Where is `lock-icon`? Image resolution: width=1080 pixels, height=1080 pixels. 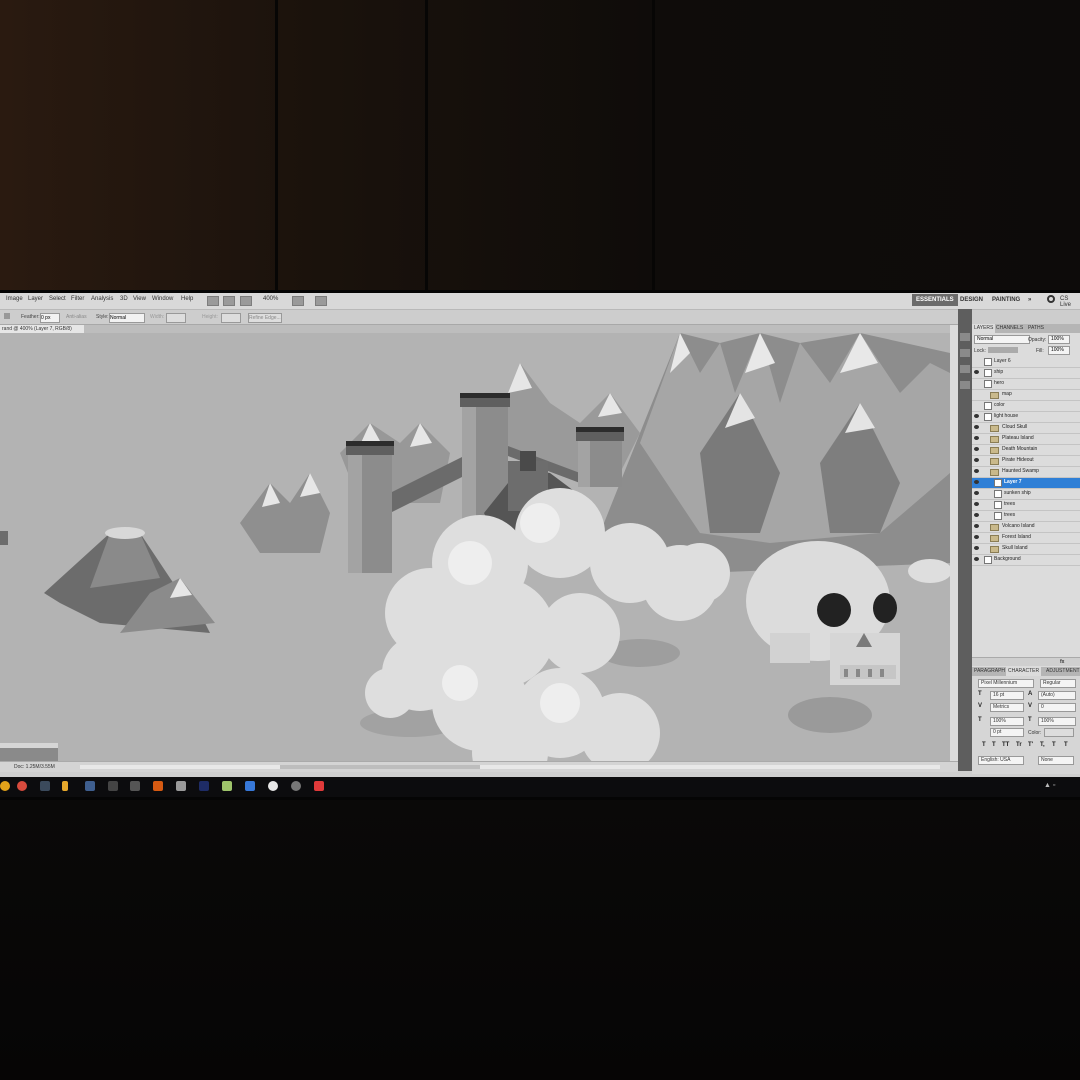
lock-icon is located at coordinates (45, 786).